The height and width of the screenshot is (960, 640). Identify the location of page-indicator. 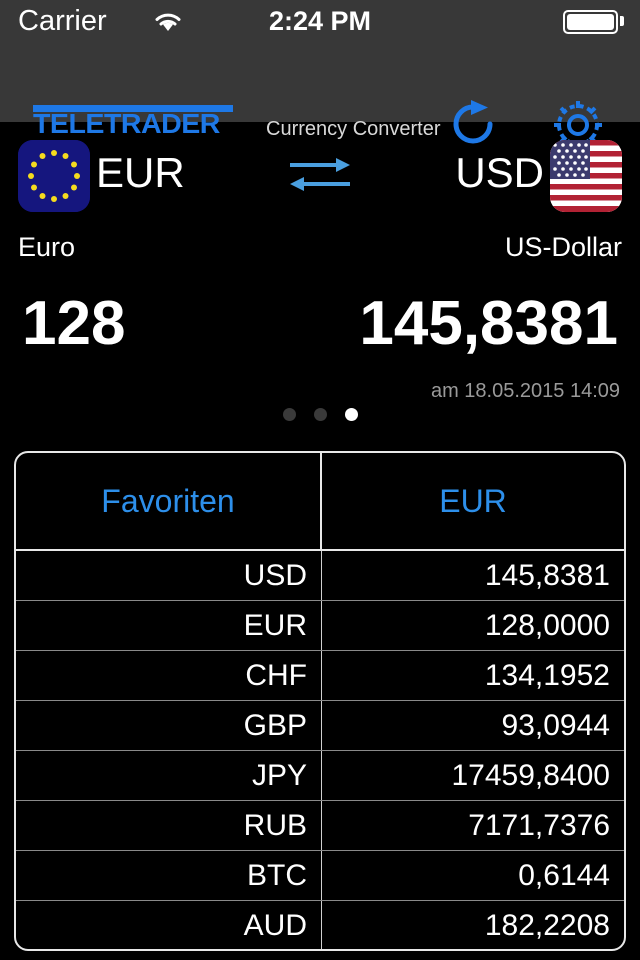
(320, 414).